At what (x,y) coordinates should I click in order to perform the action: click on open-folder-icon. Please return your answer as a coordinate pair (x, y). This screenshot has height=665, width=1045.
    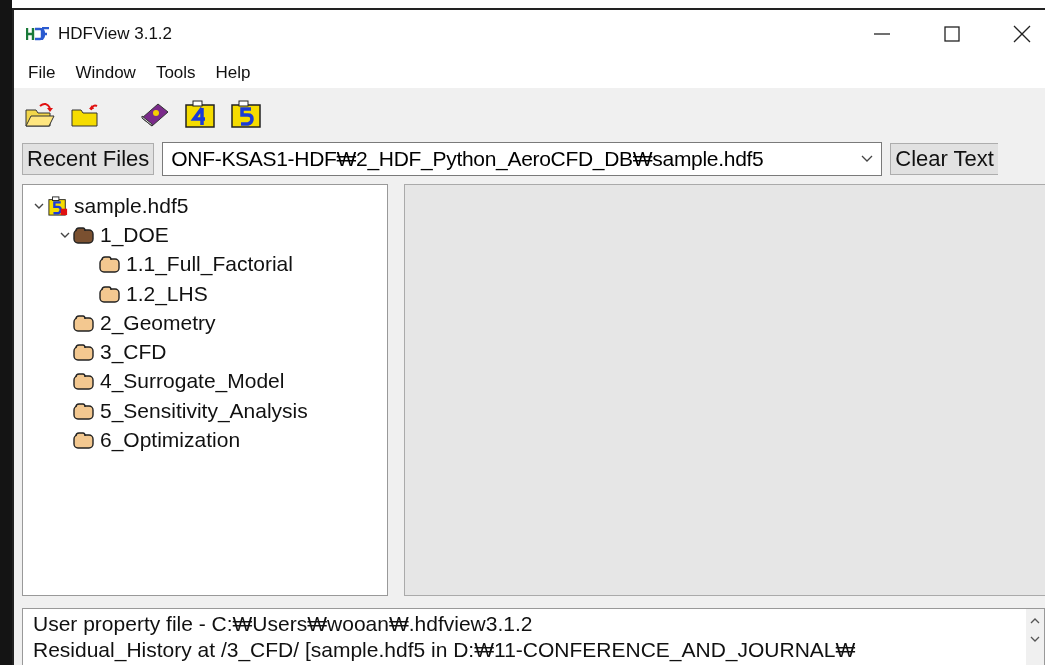
    Looking at the image, I should click on (84, 234).